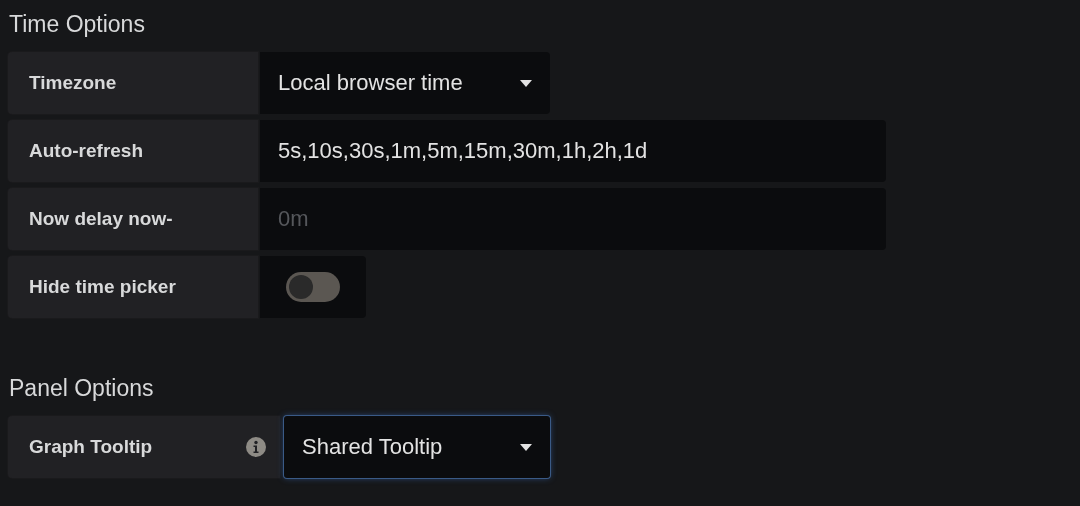 The height and width of the screenshot is (506, 1080). What do you see at coordinates (73, 83) in the screenshot?
I see `field-label: Timezone` at bounding box center [73, 83].